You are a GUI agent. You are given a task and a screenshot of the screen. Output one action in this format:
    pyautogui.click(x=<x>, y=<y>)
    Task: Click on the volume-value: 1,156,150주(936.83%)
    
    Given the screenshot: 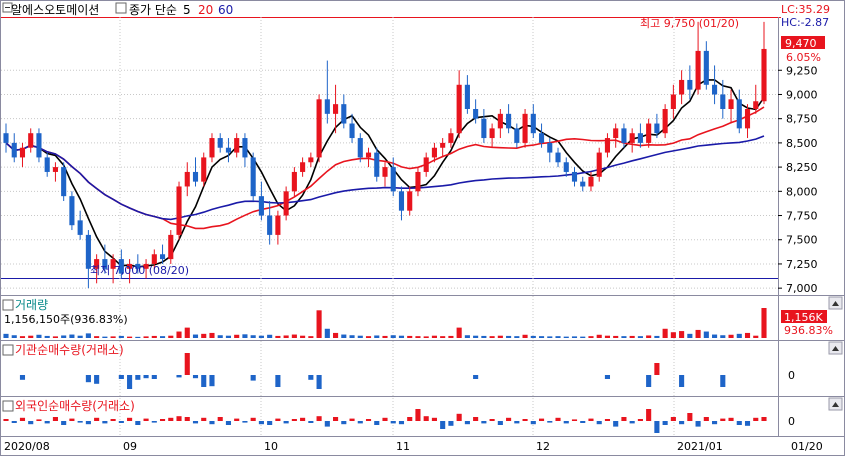 What is the action you would take?
    pyautogui.click(x=66, y=319)
    